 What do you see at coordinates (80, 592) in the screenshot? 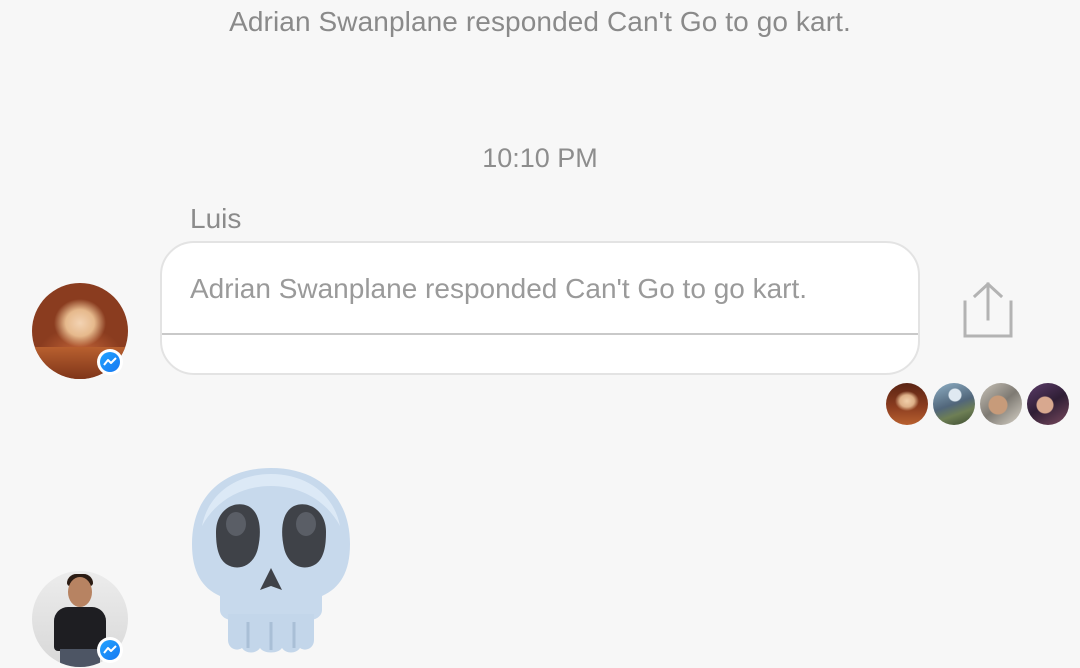
I see `avatar-person-head` at bounding box center [80, 592].